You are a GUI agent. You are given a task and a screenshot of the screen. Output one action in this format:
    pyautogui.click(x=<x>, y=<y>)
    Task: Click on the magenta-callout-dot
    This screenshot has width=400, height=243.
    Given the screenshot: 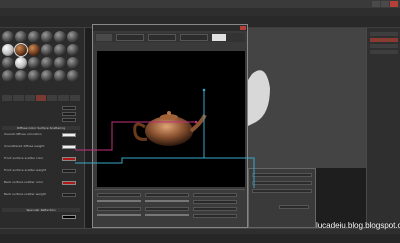 What is the action you would take?
    pyautogui.click(x=196, y=122)
    